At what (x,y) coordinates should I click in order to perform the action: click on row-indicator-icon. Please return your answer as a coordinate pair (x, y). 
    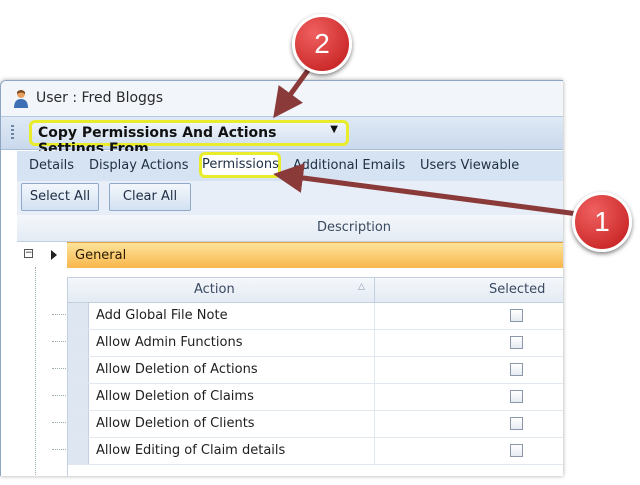
    Looking at the image, I should click on (54, 255).